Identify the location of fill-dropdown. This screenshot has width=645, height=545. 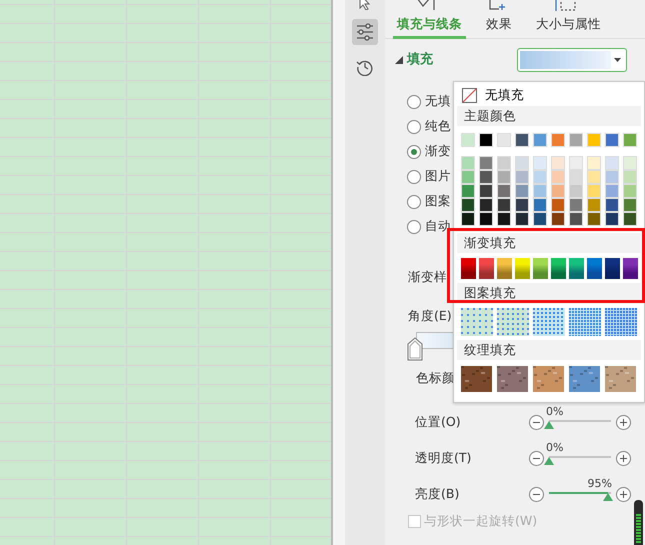
(572, 60).